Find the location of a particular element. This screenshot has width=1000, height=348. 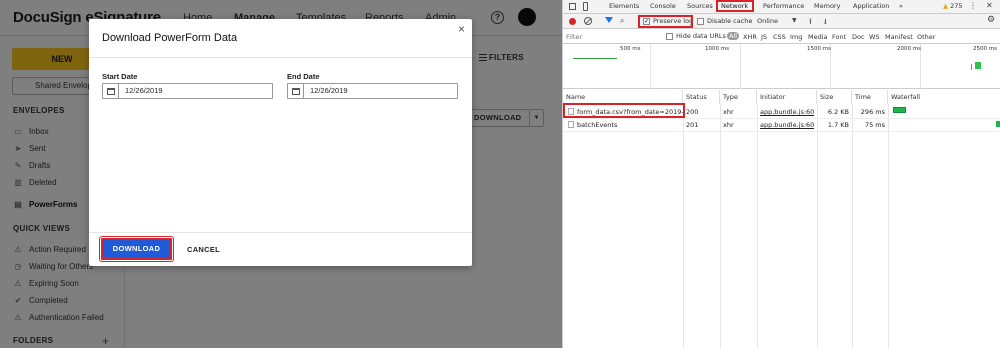

type-filter-manifest: Manifest is located at coordinates (899, 37).